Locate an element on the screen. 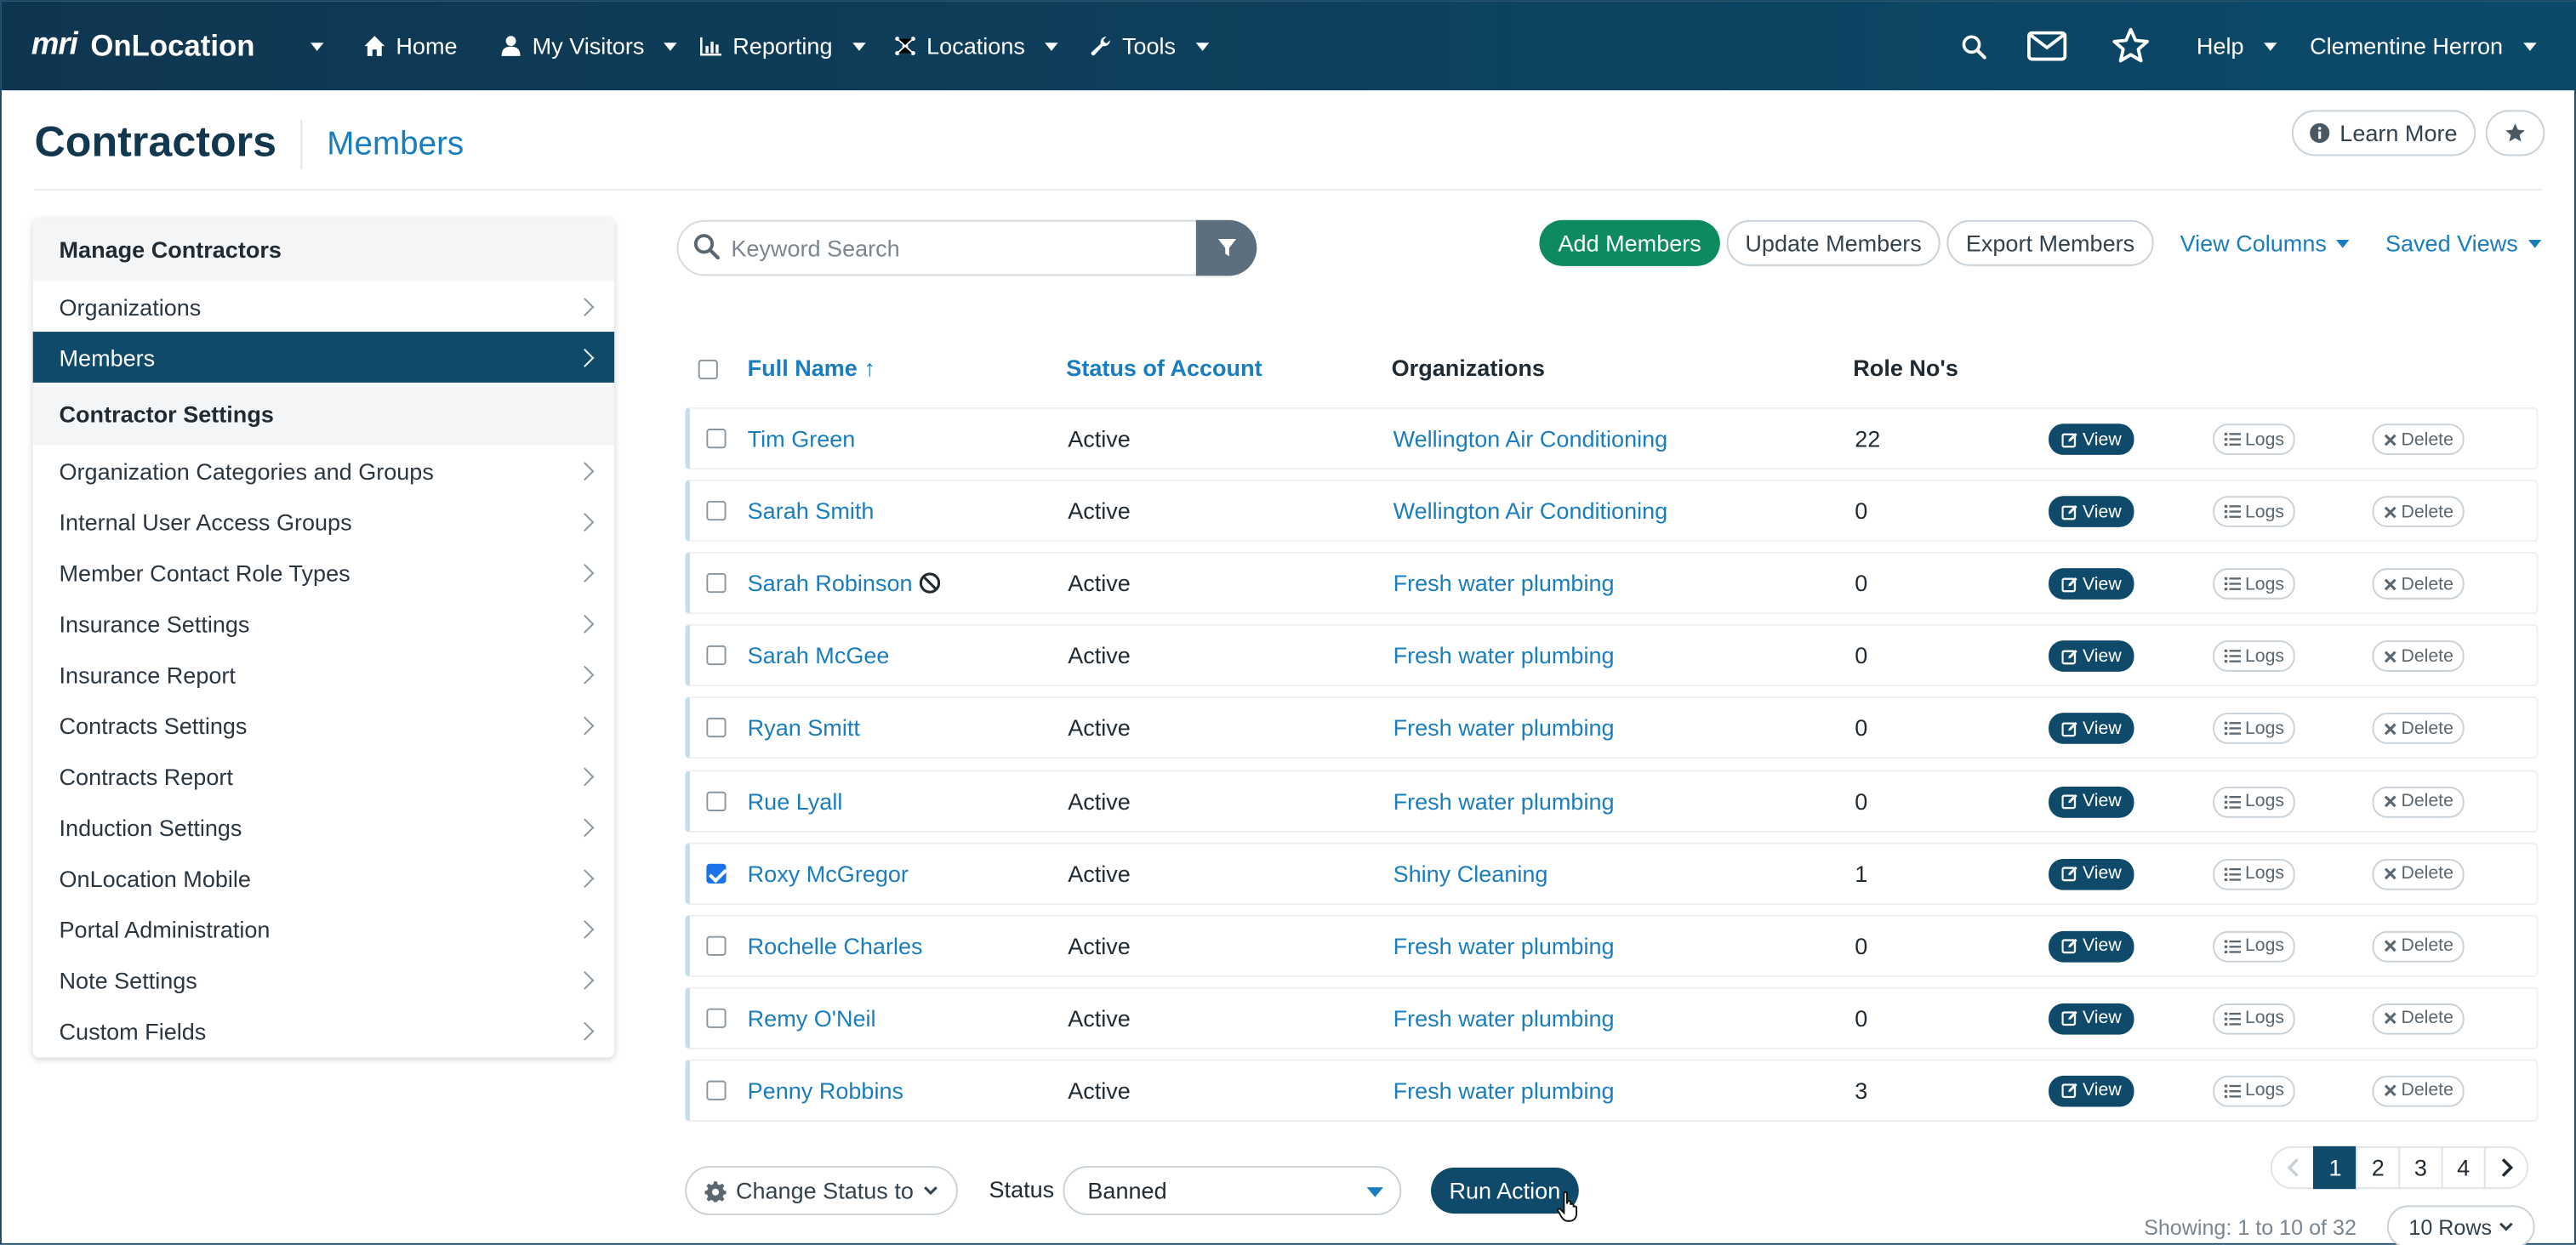  nav-home: Home is located at coordinates (410, 47).